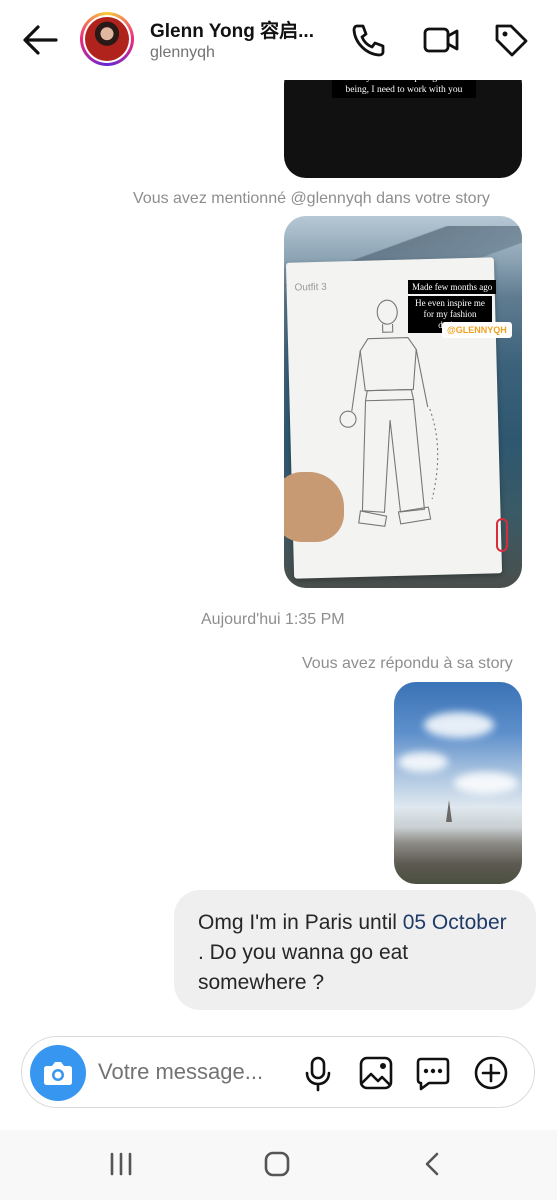 Image resolution: width=557 pixels, height=1200 pixels. Describe the element at coordinates (502, 535) in the screenshot. I see `paperclip` at that location.